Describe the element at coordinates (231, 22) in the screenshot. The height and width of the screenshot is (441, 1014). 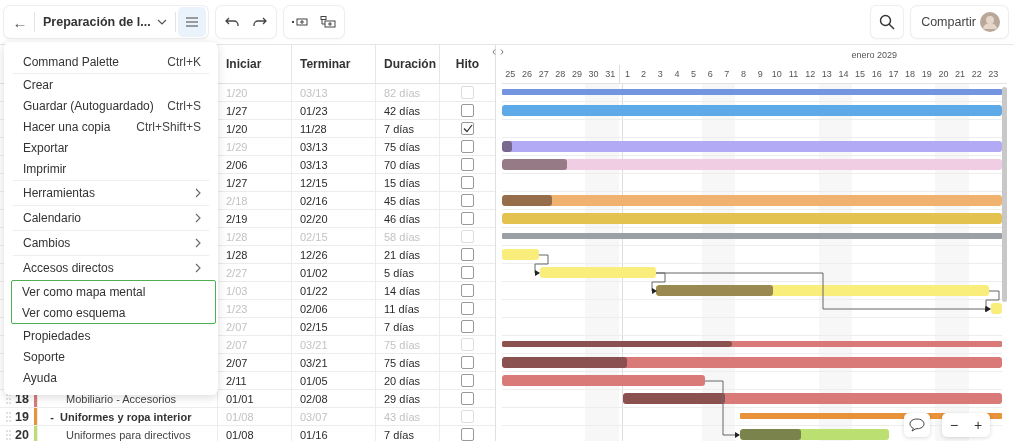
I see `undo-icon` at that location.